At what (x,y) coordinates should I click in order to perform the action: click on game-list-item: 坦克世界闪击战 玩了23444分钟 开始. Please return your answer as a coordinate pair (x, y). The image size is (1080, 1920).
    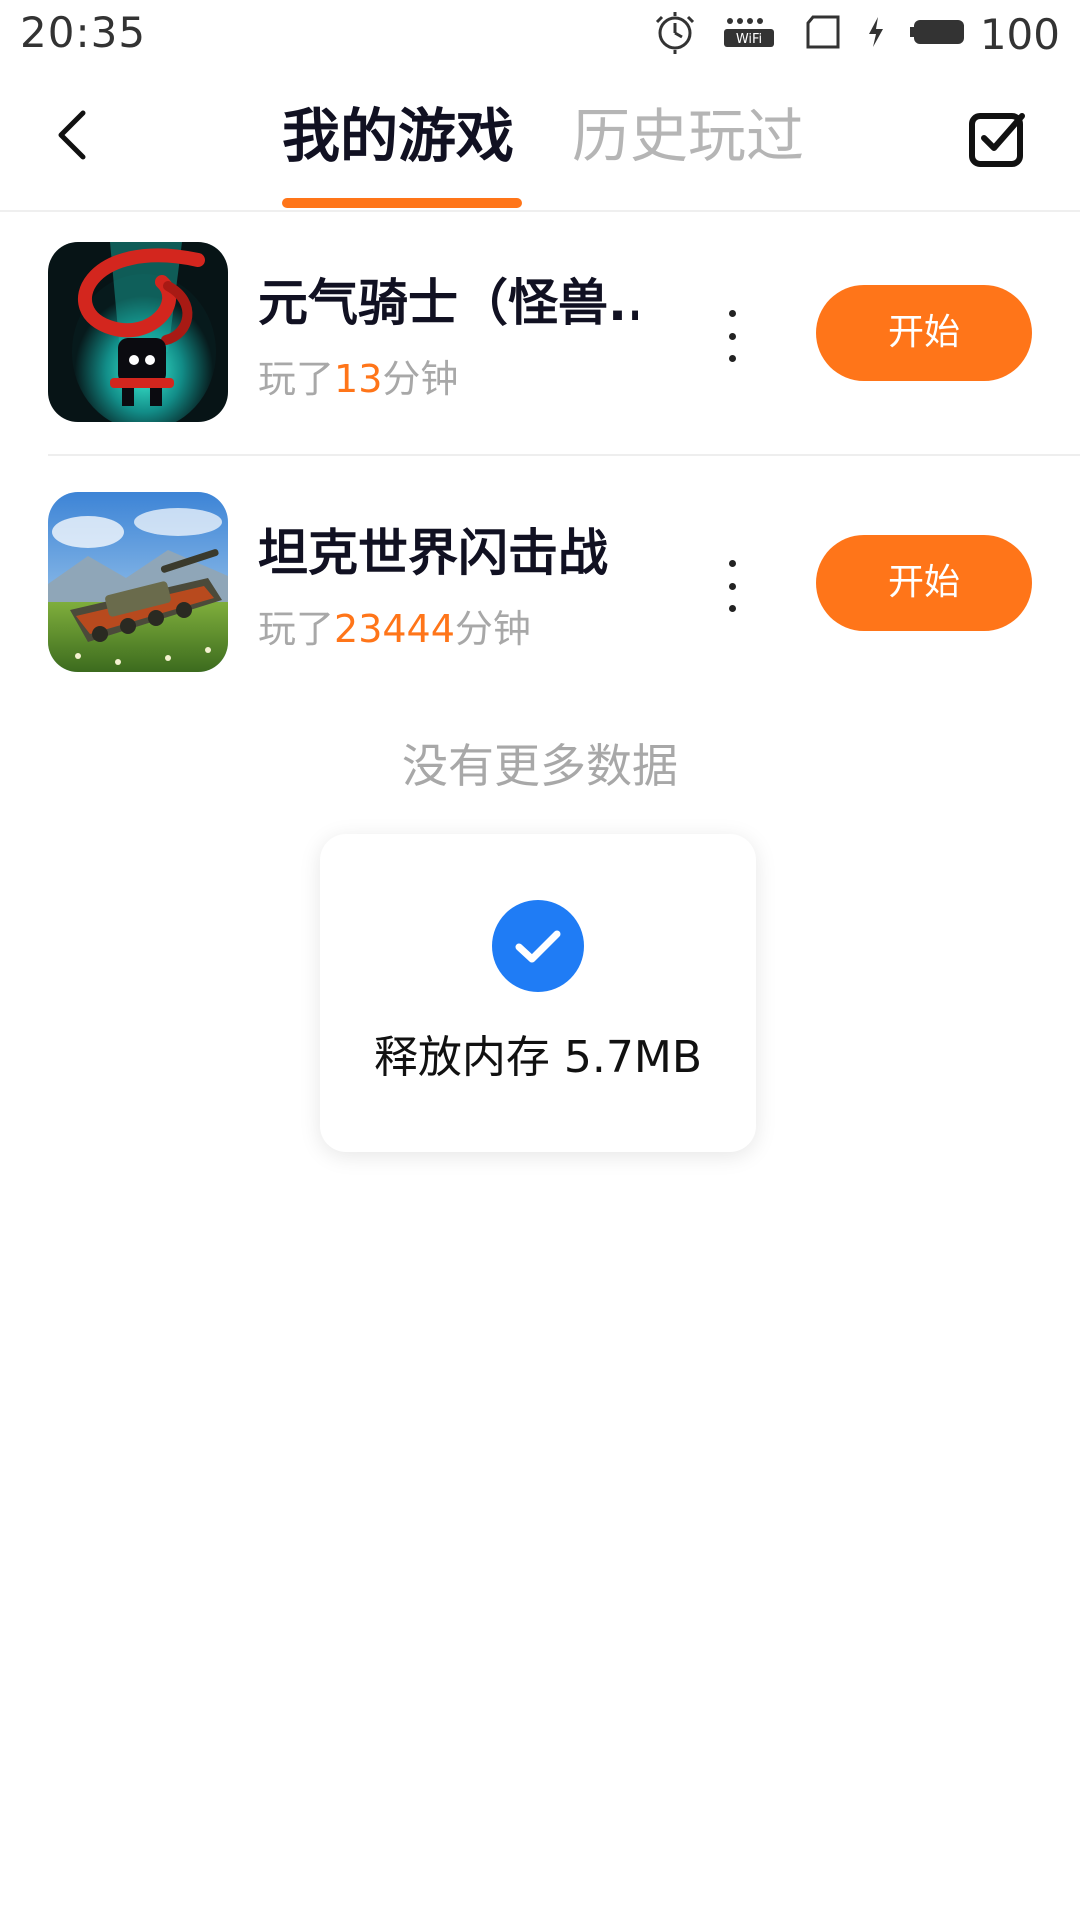
    Looking at the image, I should click on (540, 586).